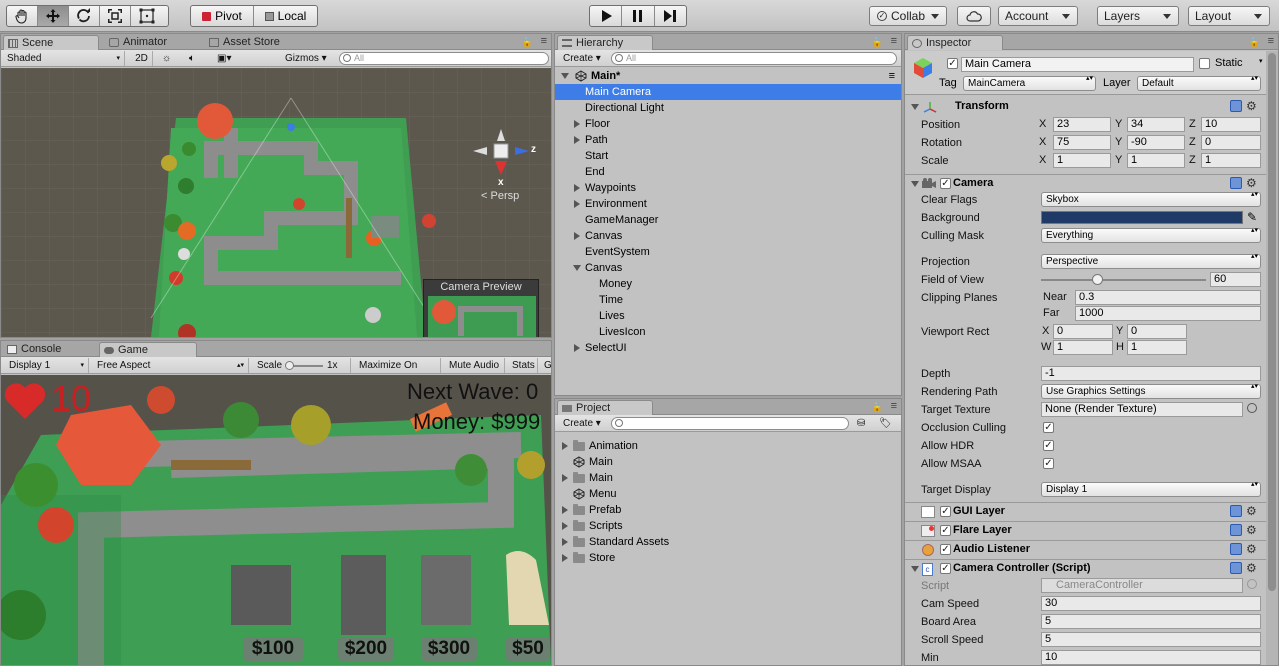  What do you see at coordinates (1261, 61) in the screenshot?
I see `static-dropdown-icon: ▾` at bounding box center [1261, 61].